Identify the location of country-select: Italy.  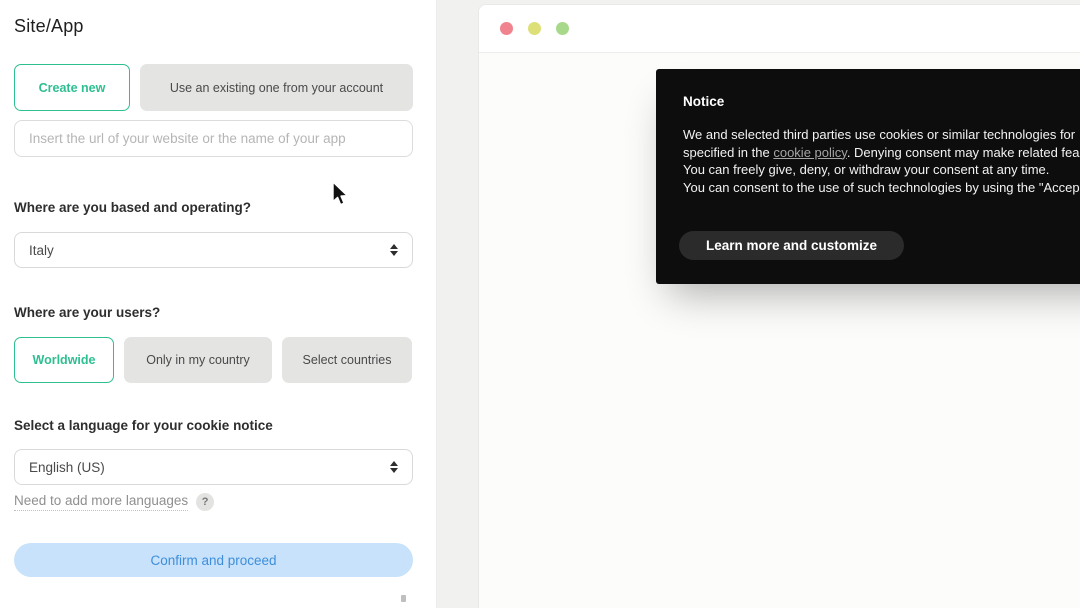
(213, 250).